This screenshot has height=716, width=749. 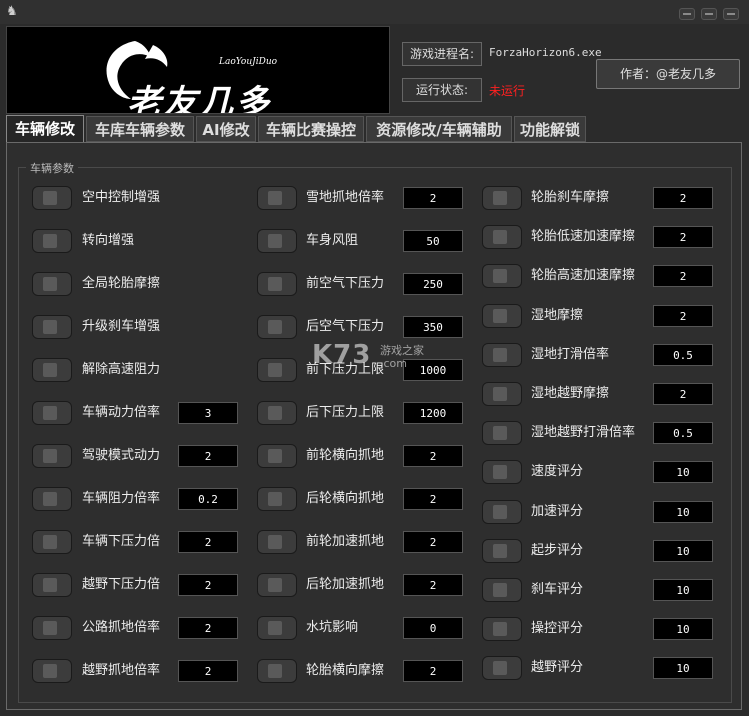 What do you see at coordinates (709, 14) in the screenshot?
I see `maximize-button` at bounding box center [709, 14].